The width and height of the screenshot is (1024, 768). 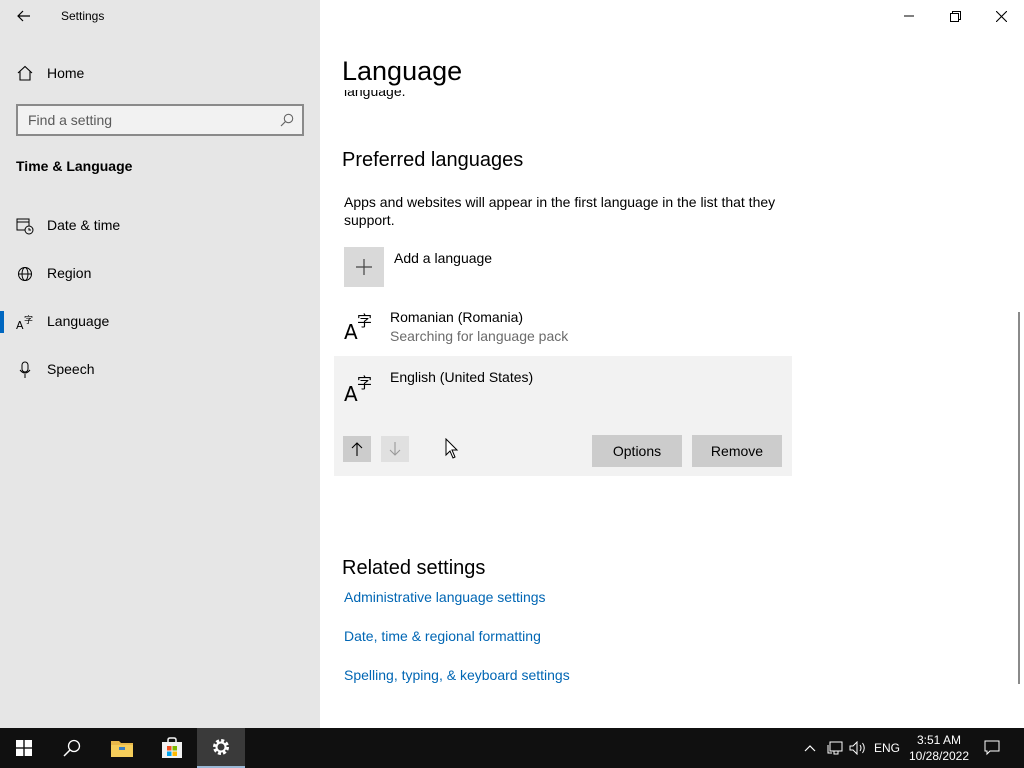 I want to click on regional-formatting-link: Date, time & regional formatting, so click(x=442, y=636).